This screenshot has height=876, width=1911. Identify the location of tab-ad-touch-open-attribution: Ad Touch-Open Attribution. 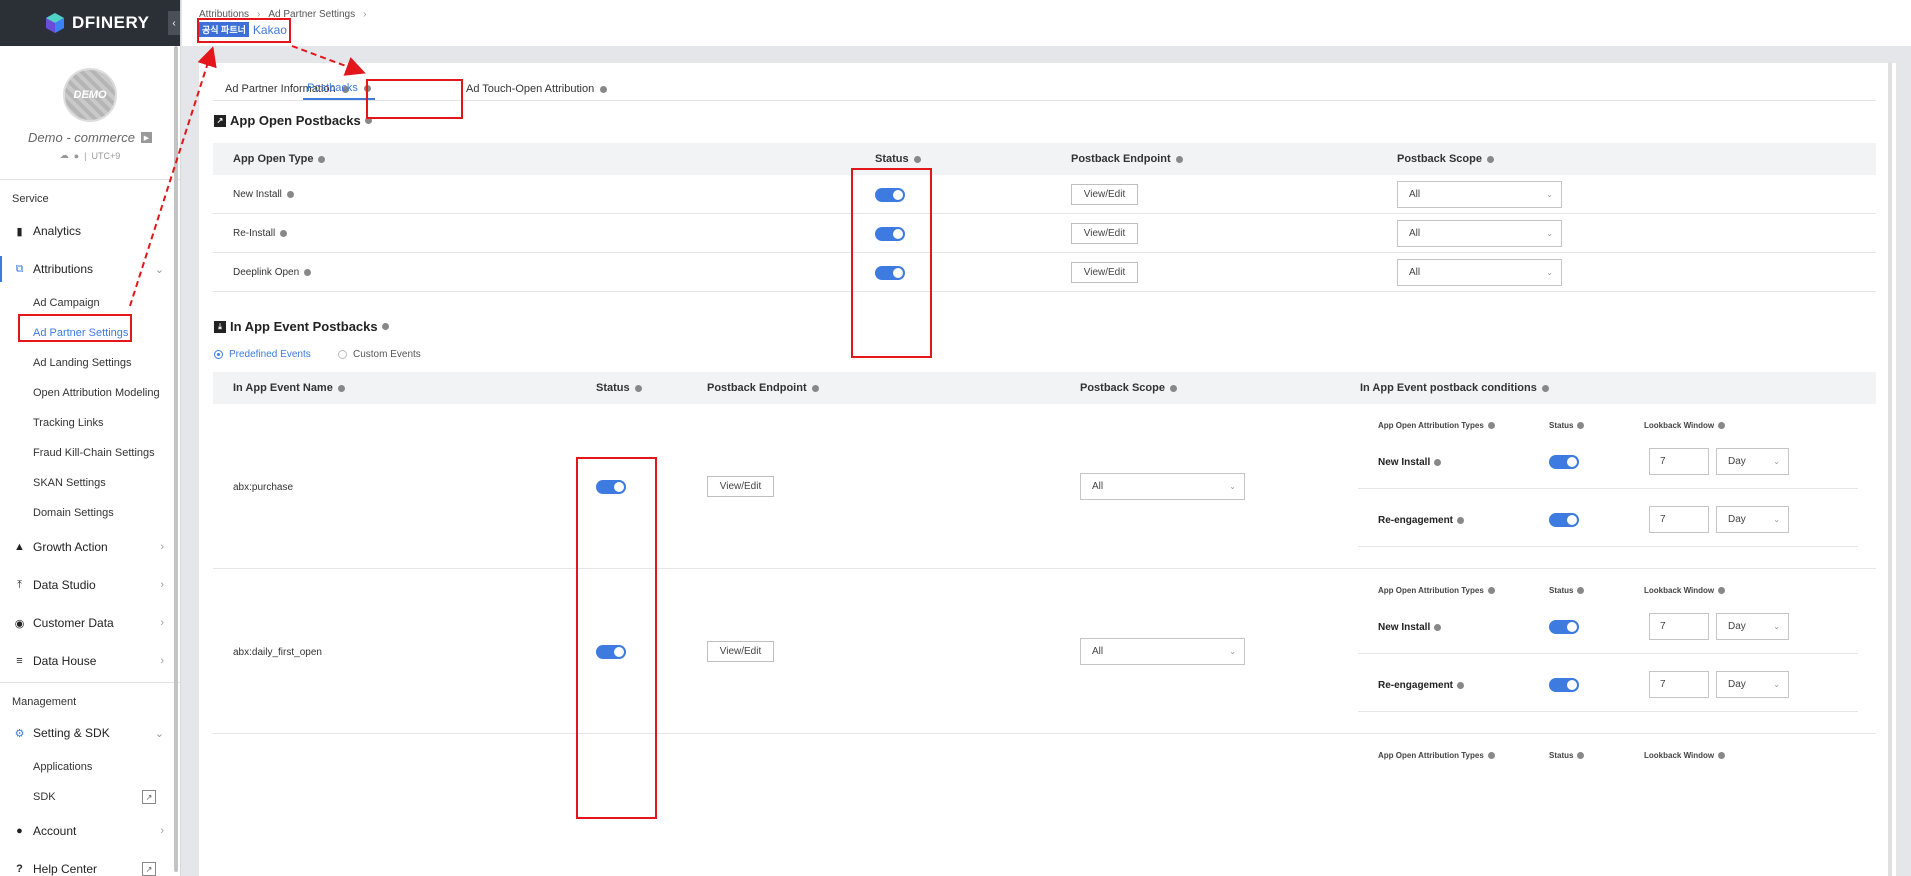
(537, 89).